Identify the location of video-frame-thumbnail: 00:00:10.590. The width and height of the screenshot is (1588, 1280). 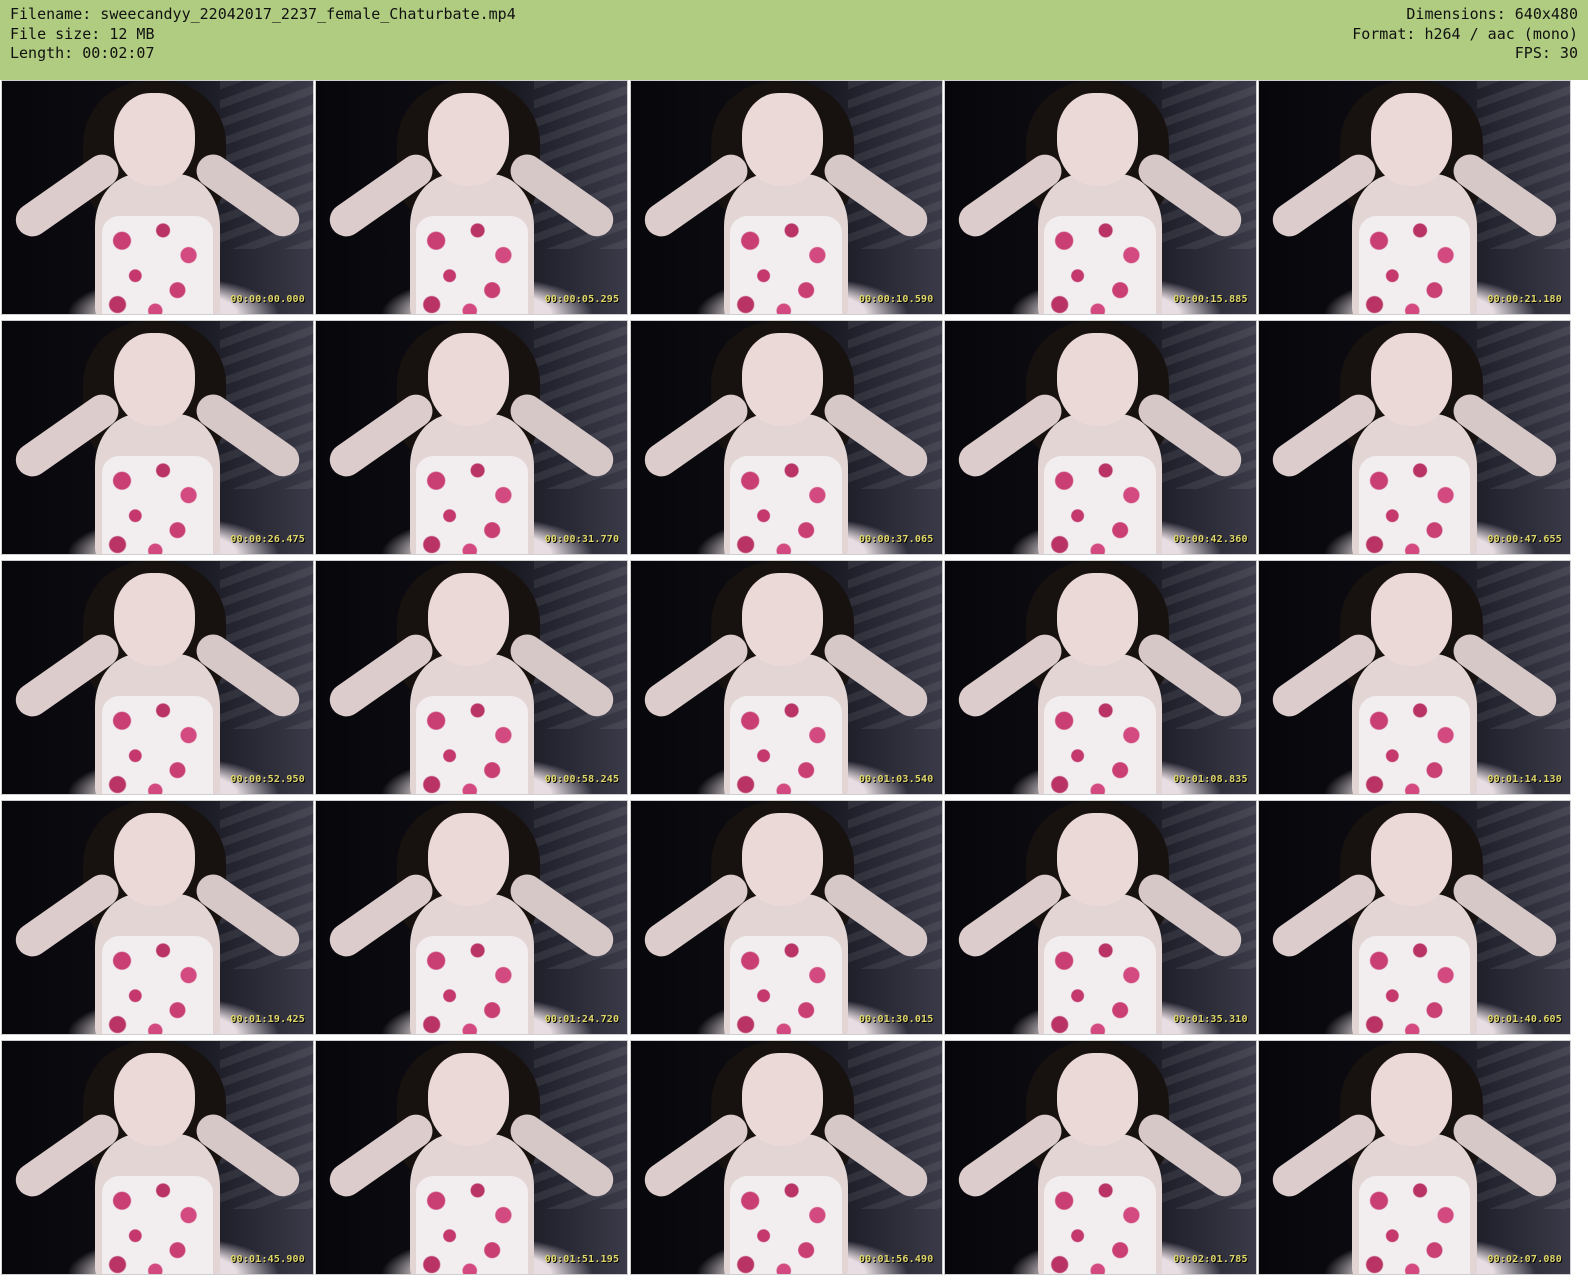
(786, 197).